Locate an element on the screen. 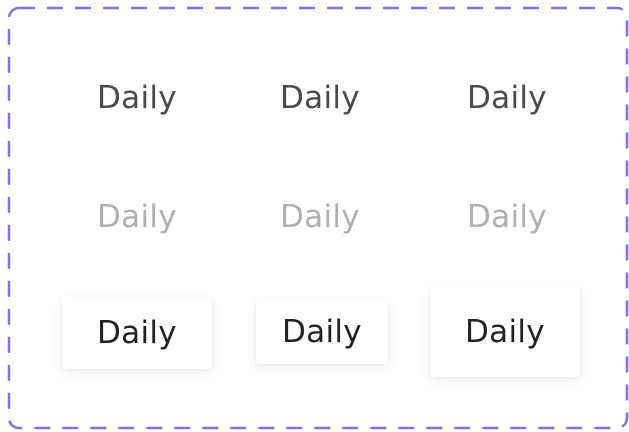 Image resolution: width=629 pixels, height=432 pixels. daily-button-default-2: Daily is located at coordinates (320, 98).